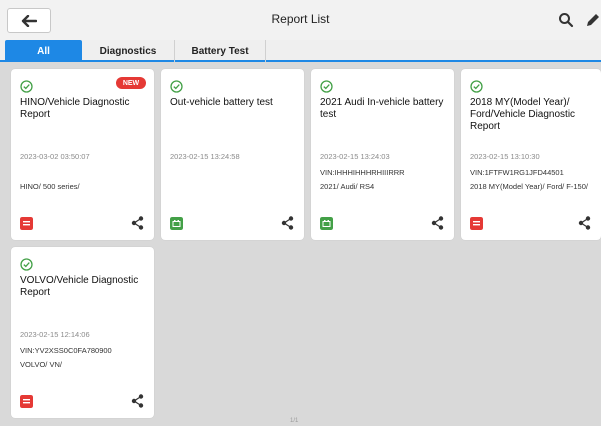 The width and height of the screenshot is (601, 426). What do you see at coordinates (75, 108) in the screenshot?
I see `report-title: HINO/Vehicle Diagnostic Report` at bounding box center [75, 108].